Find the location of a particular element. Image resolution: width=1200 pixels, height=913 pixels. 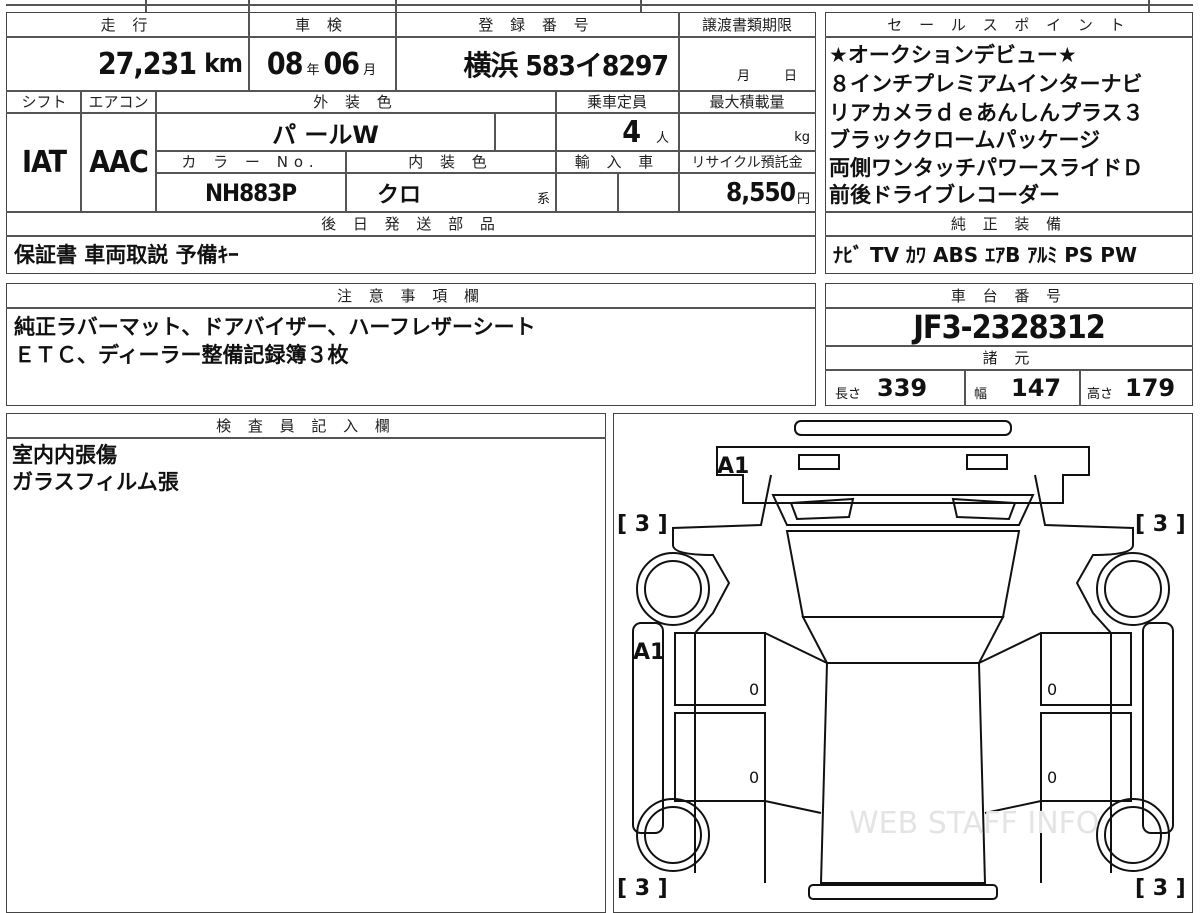

rear-bumper is located at coordinates (903, 892).